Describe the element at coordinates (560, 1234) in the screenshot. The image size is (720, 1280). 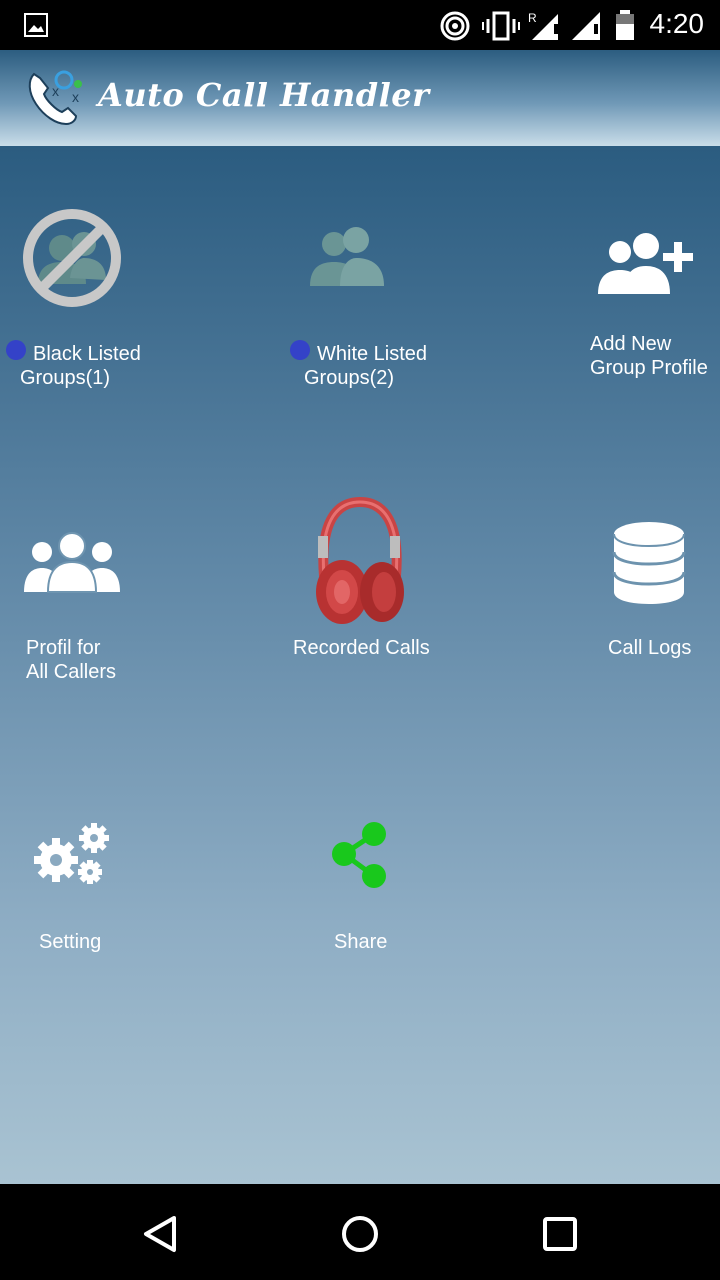
I see `recents-icon` at that location.